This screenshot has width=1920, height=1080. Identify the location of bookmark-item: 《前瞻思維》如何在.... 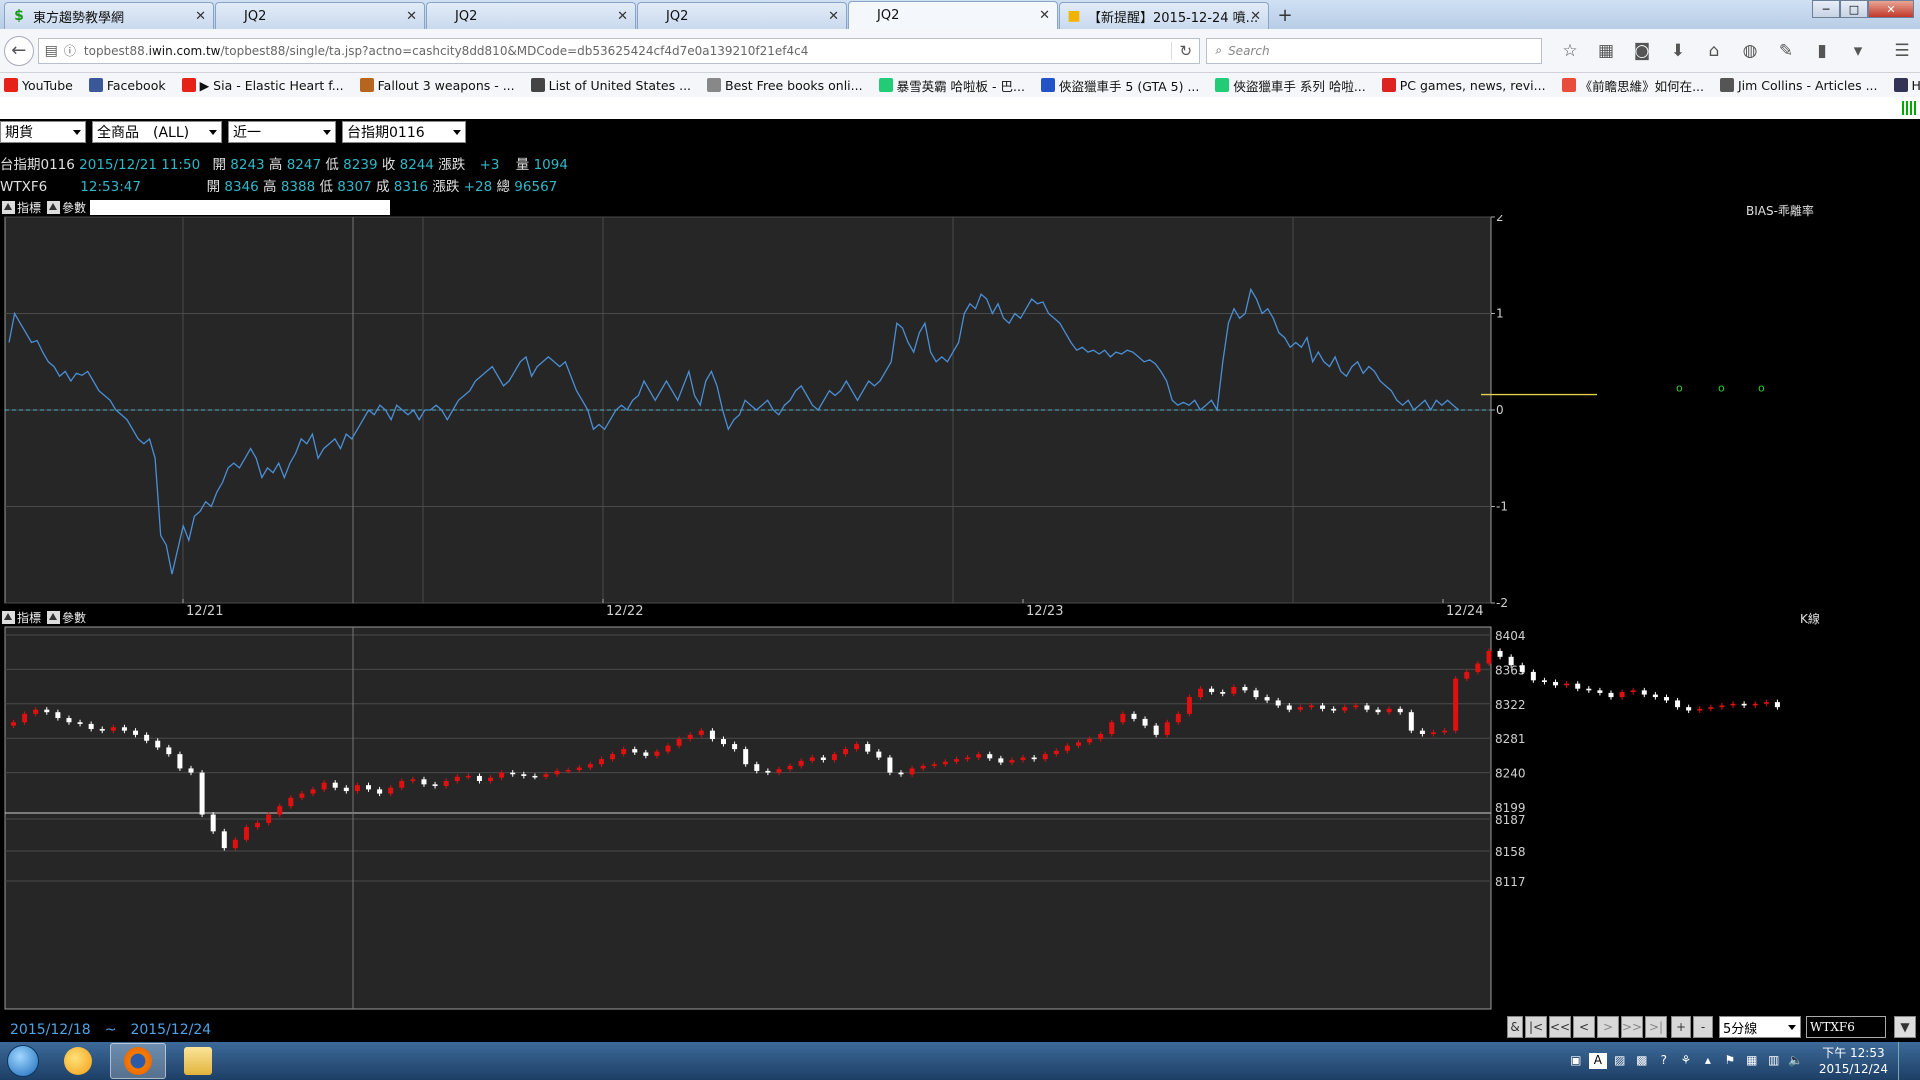
(1632, 85).